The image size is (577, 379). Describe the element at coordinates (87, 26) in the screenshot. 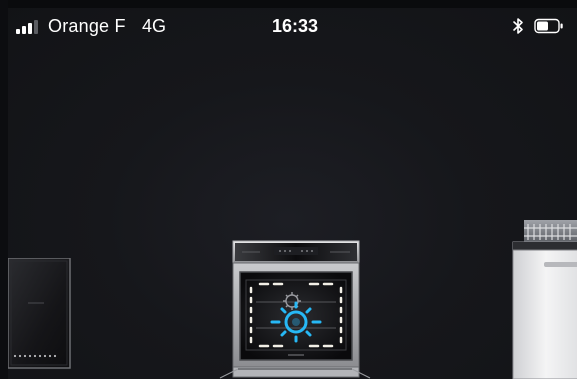

I see `carrier-name: Orange F` at that location.